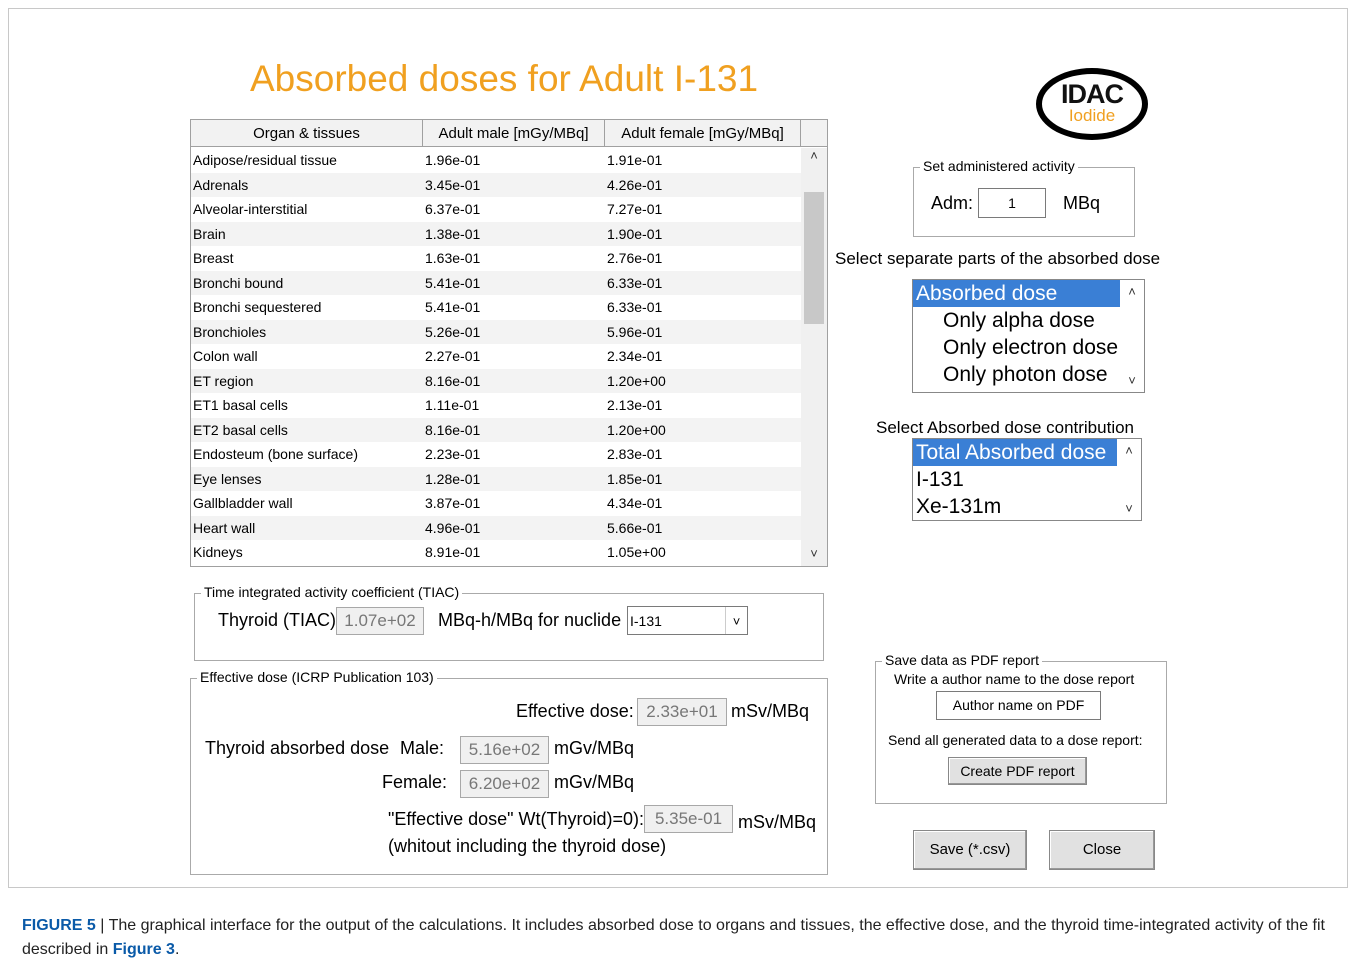  I want to click on female-dose-cell: 5.96e-01, so click(635, 331).